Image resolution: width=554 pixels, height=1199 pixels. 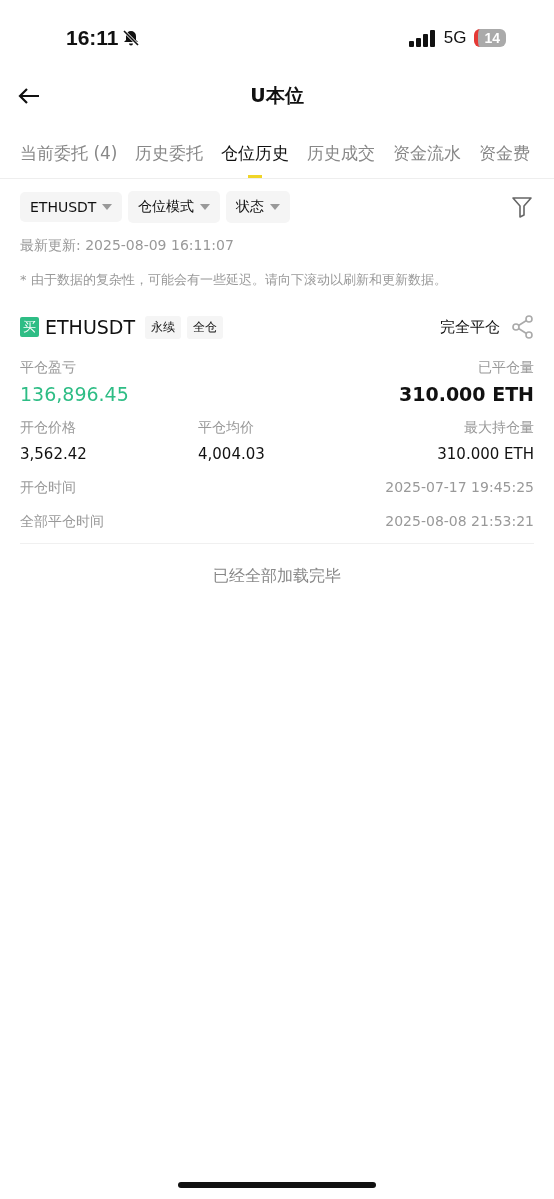 I want to click on signal-icon, so click(x=422, y=38).